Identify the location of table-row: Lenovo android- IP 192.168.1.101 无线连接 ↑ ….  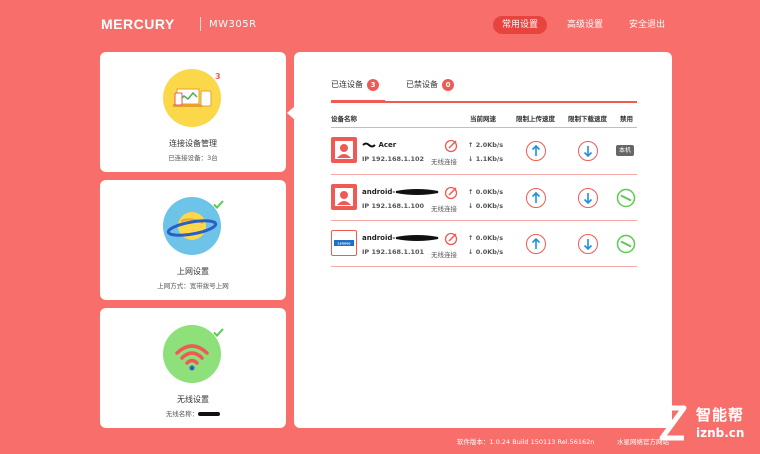
(483, 245).